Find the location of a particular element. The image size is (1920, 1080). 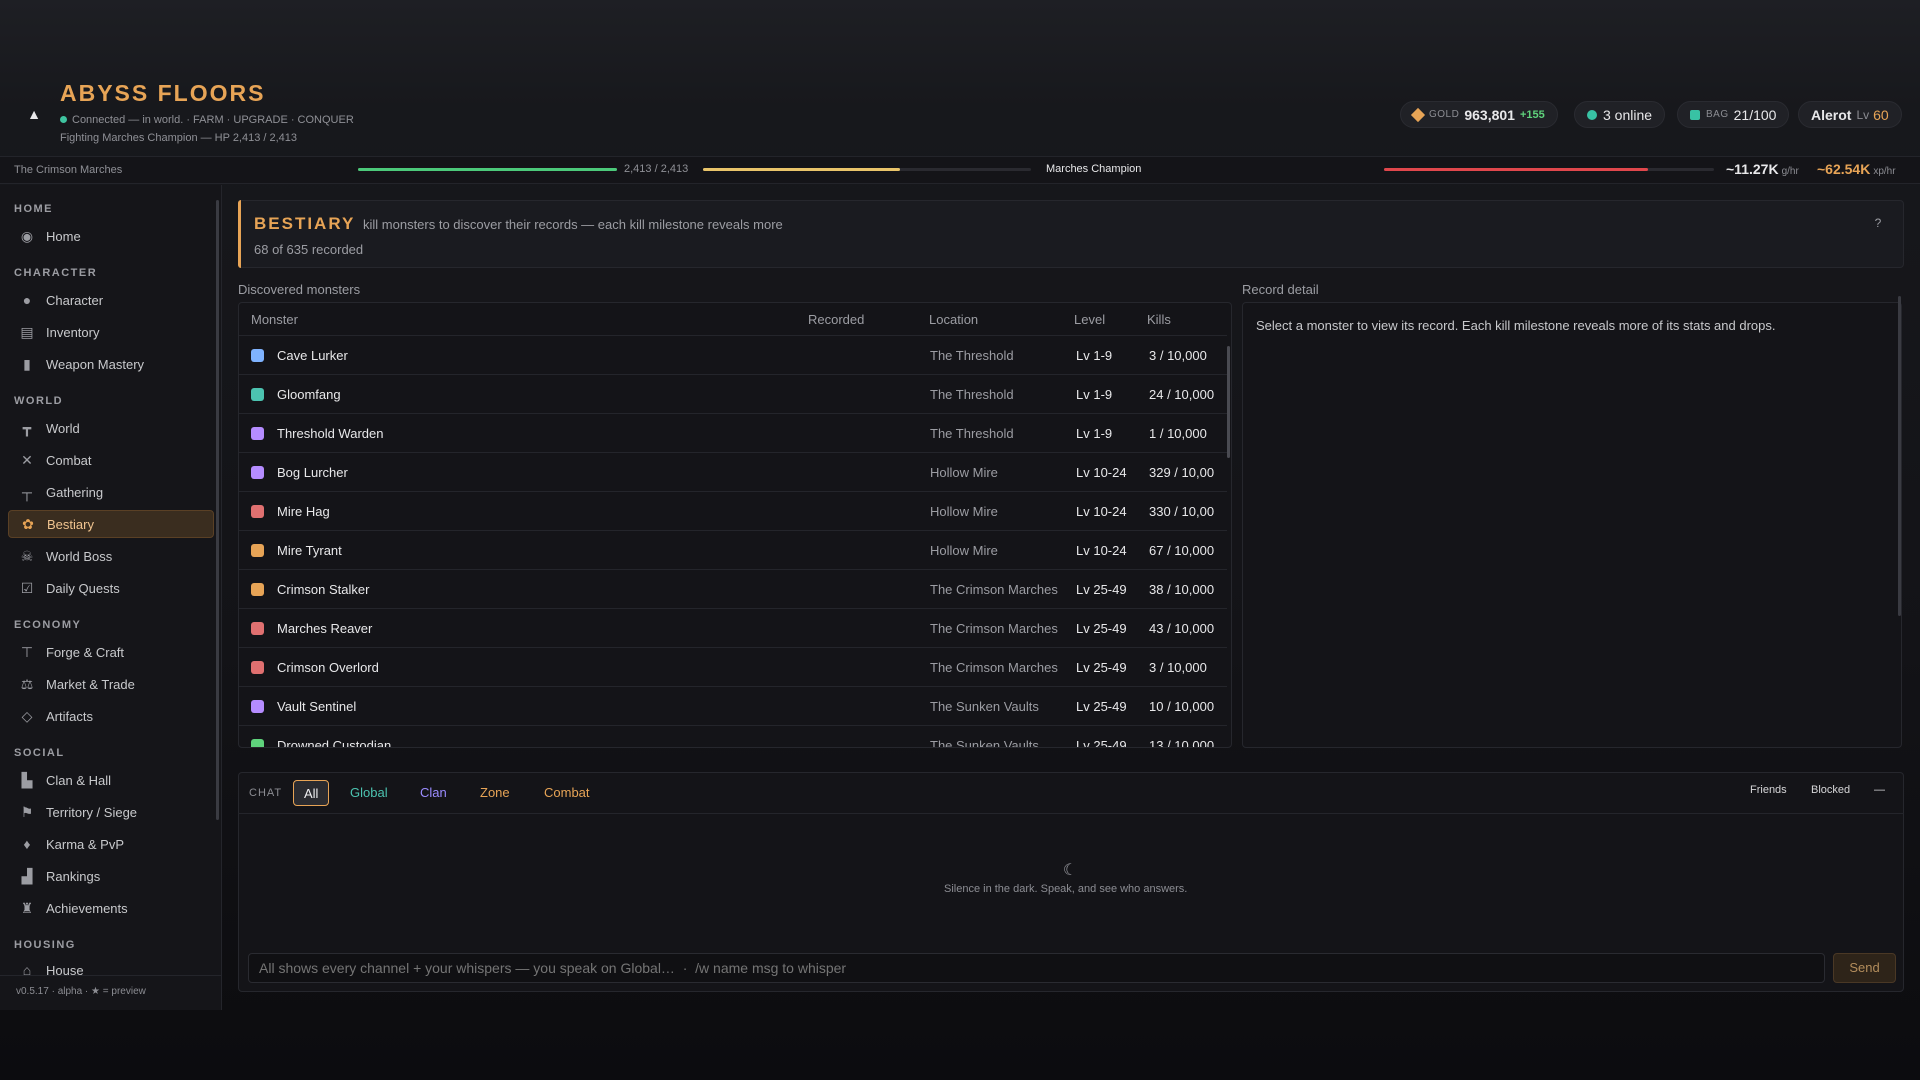

col-monster: Monster is located at coordinates (274, 319).